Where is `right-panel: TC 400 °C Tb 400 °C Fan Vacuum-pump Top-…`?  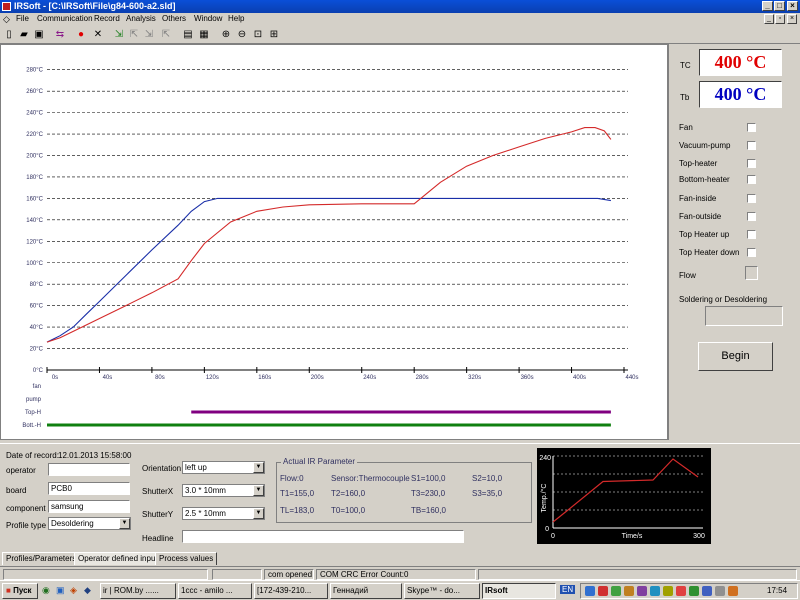
right-panel: TC 400 °C Tb 400 °C Fan Vacuum-pump Top-… is located at coordinates (734, 242).